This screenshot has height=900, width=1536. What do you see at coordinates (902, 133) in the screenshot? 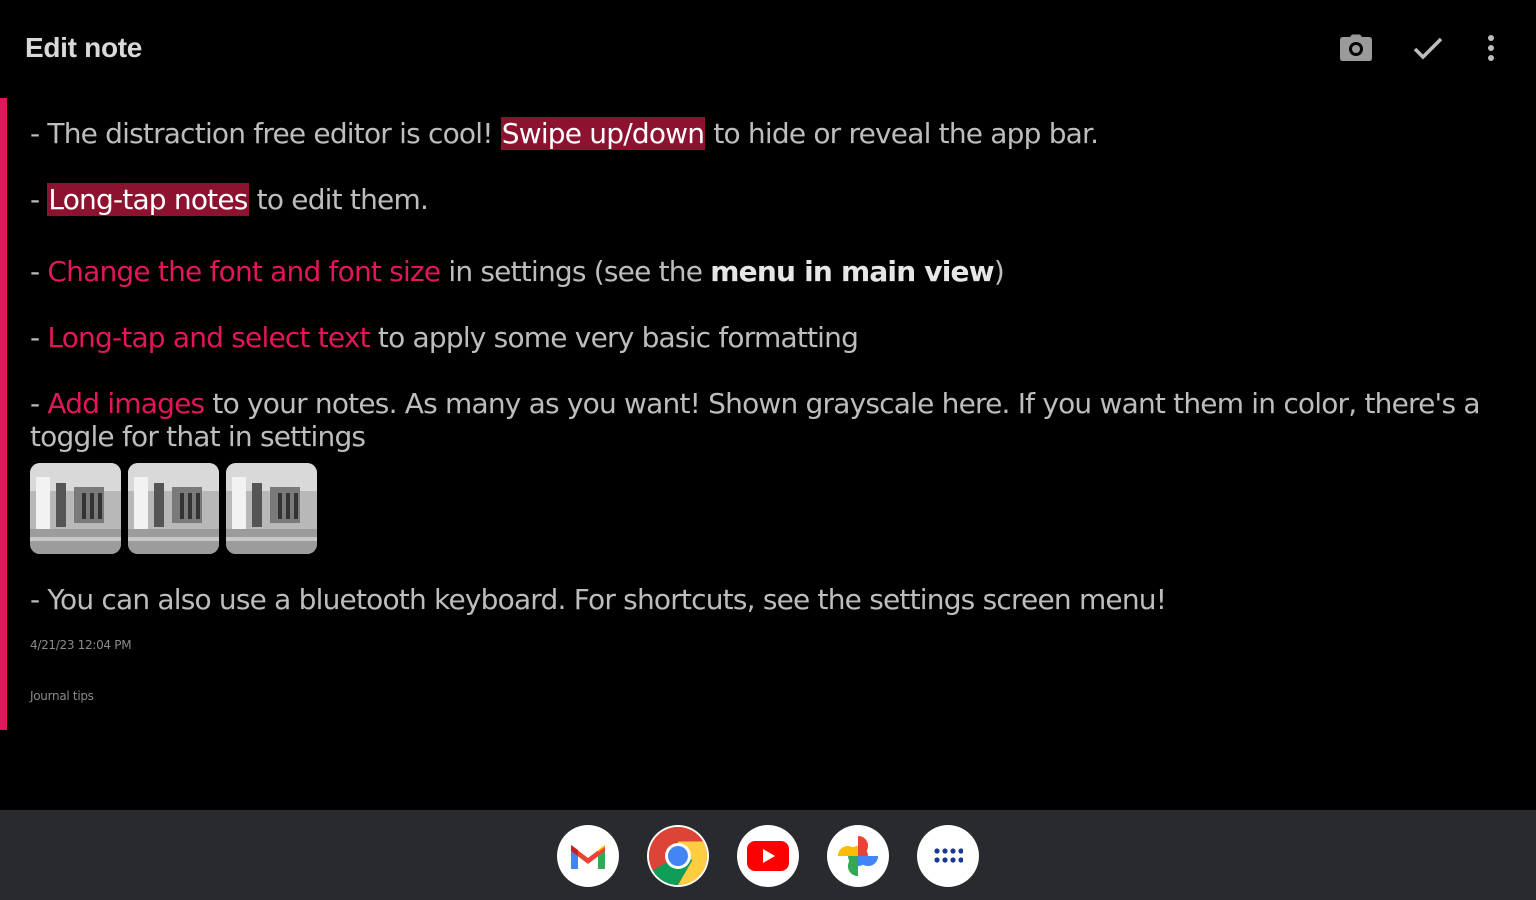
I see `text: to hide or reveal the app bar.` at bounding box center [902, 133].